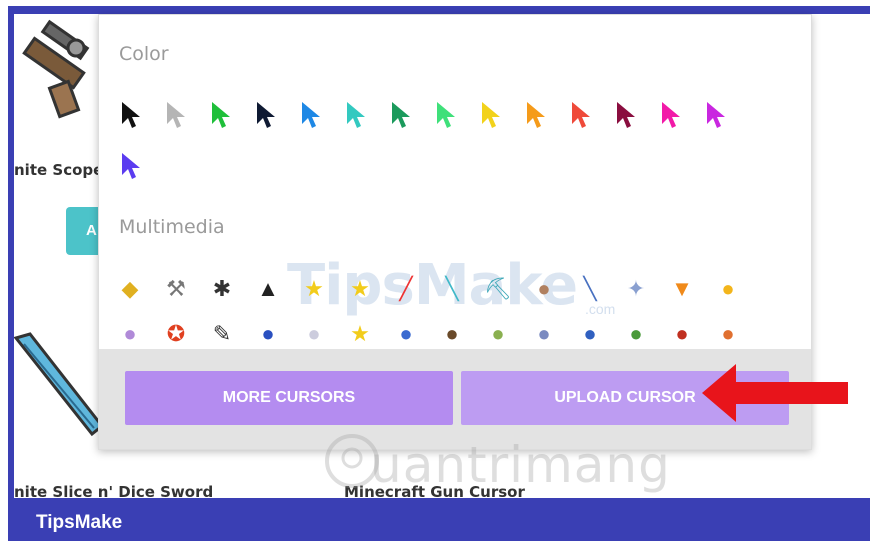 This screenshot has width=870, height=541. What do you see at coordinates (544, 289) in the screenshot?
I see `gremlin-icon: ●` at bounding box center [544, 289].